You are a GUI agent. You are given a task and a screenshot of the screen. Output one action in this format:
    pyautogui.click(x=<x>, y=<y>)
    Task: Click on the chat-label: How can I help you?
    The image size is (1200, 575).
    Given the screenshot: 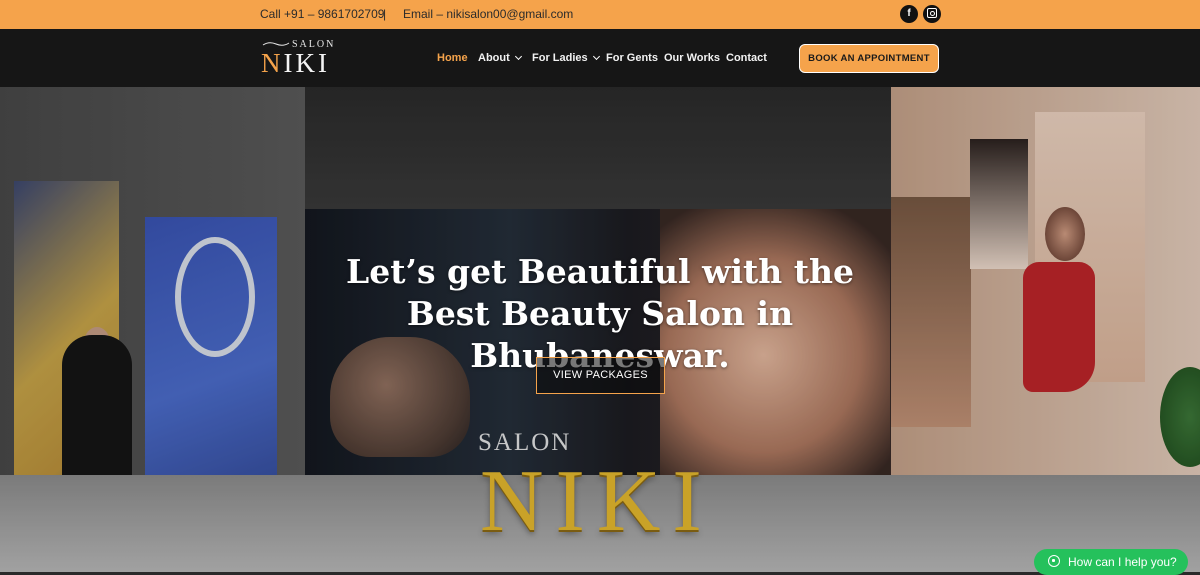 What is the action you would take?
    pyautogui.click(x=1122, y=562)
    